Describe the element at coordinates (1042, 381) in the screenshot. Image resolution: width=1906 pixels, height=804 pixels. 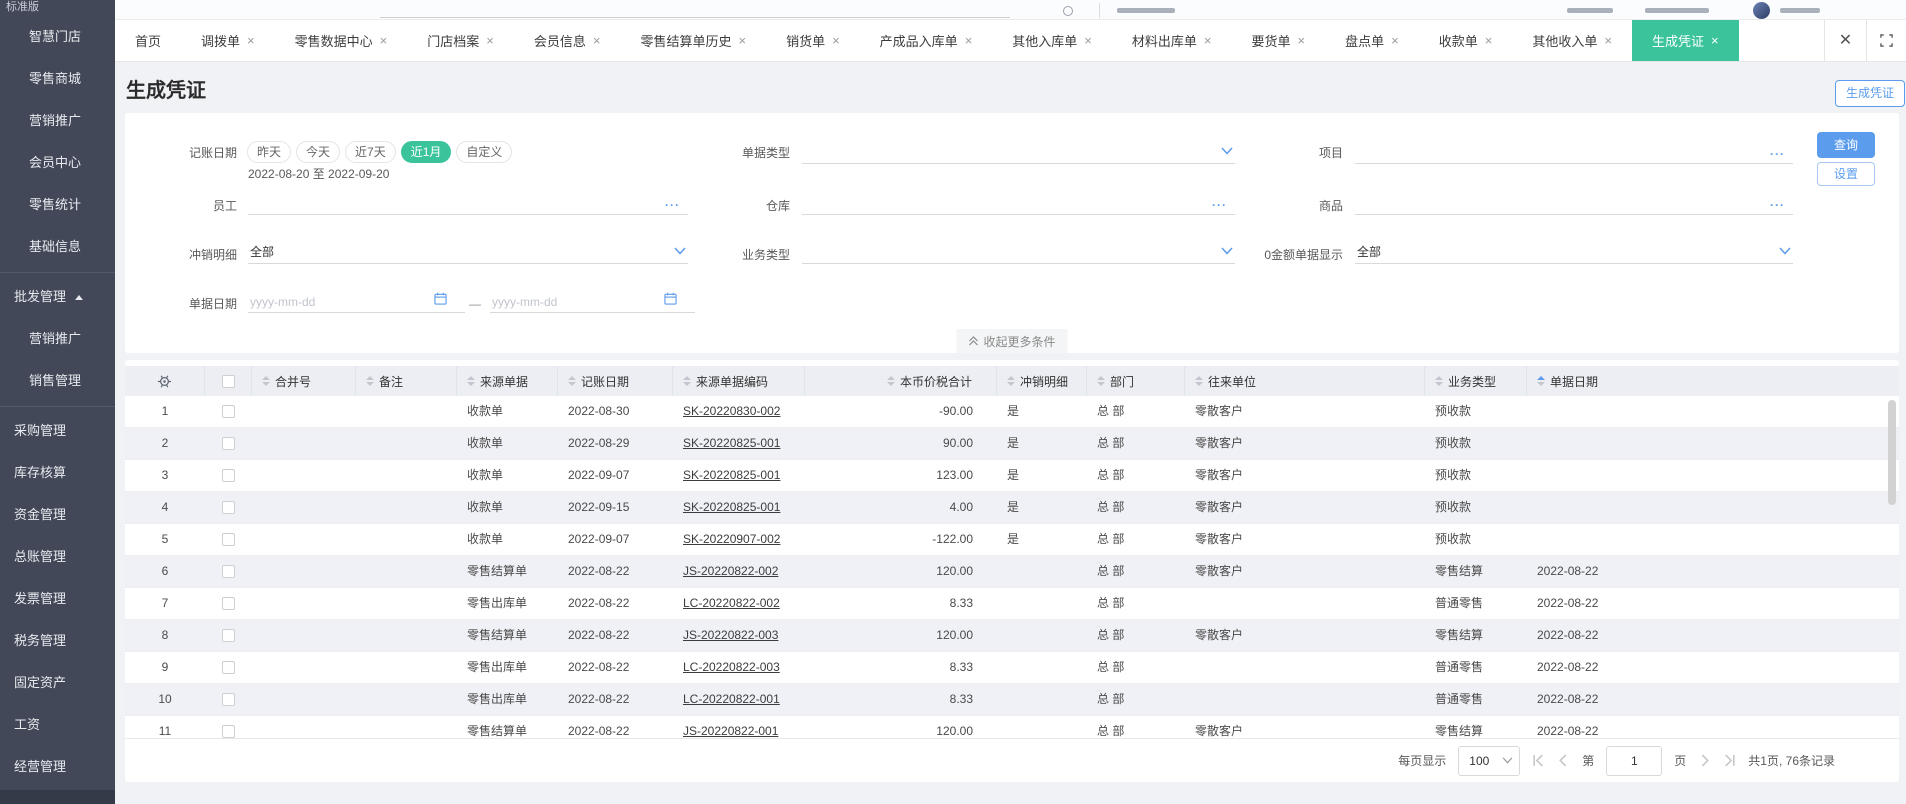
I see `column-header-冲销明细: 冲销明细` at that location.